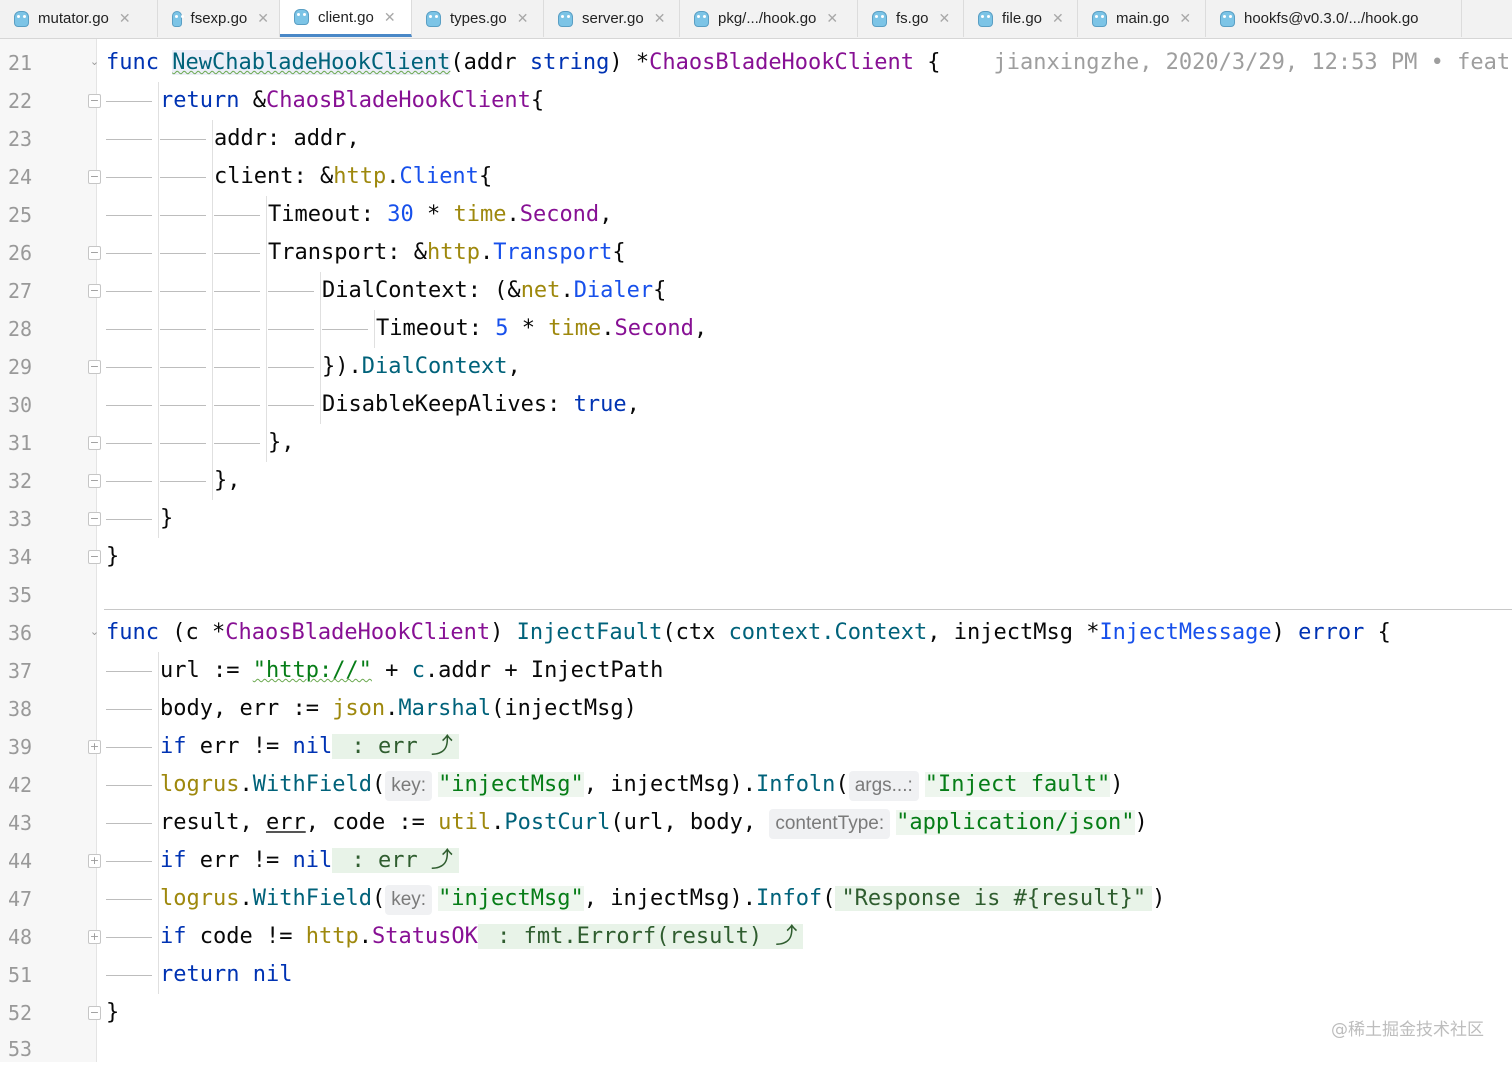 The width and height of the screenshot is (1512, 1068). I want to click on folded-region: : fmt.Errorf(result) ⤴, so click(640, 936).